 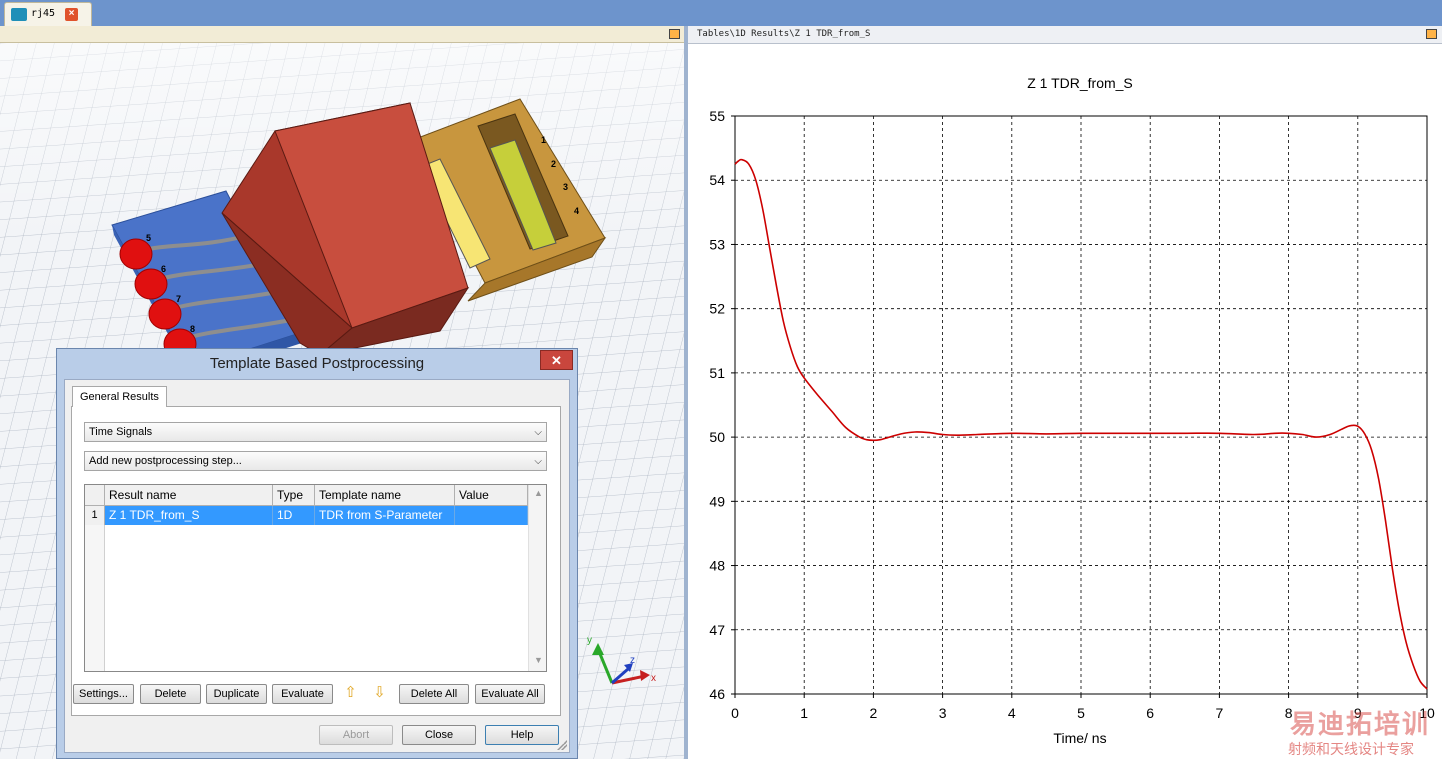 I want to click on y-tick-label: 53, so click(x=717, y=244).